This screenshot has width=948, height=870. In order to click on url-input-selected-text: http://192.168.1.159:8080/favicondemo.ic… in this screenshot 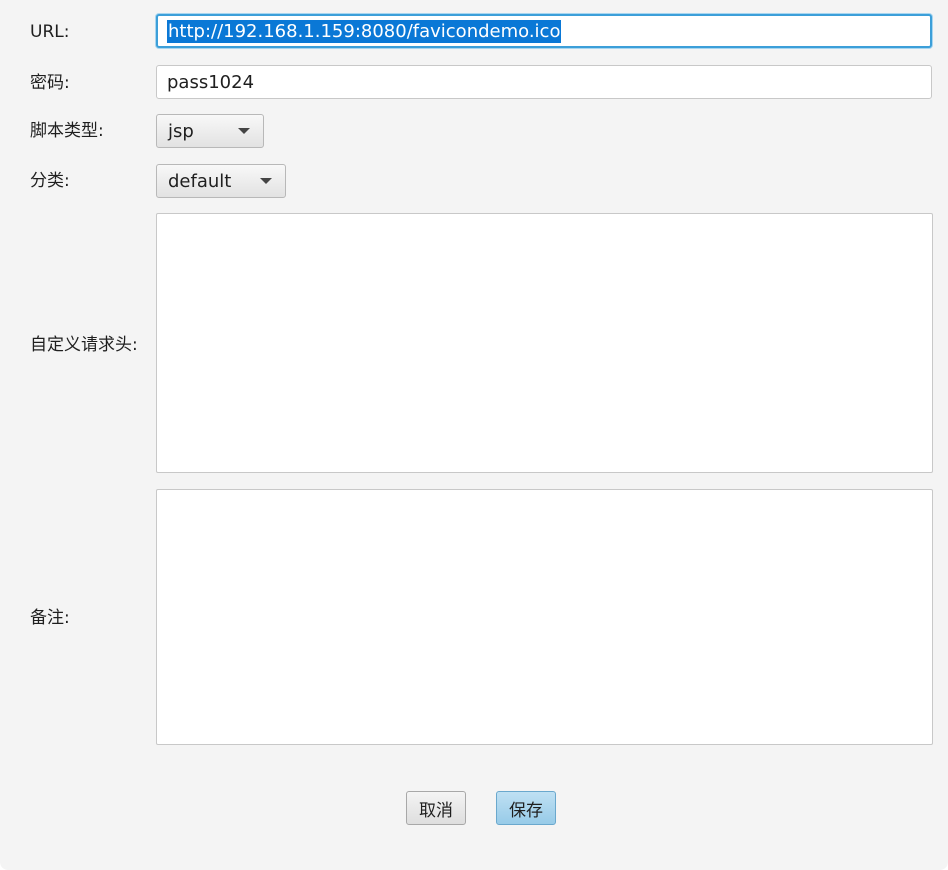, I will do `click(364, 31)`.